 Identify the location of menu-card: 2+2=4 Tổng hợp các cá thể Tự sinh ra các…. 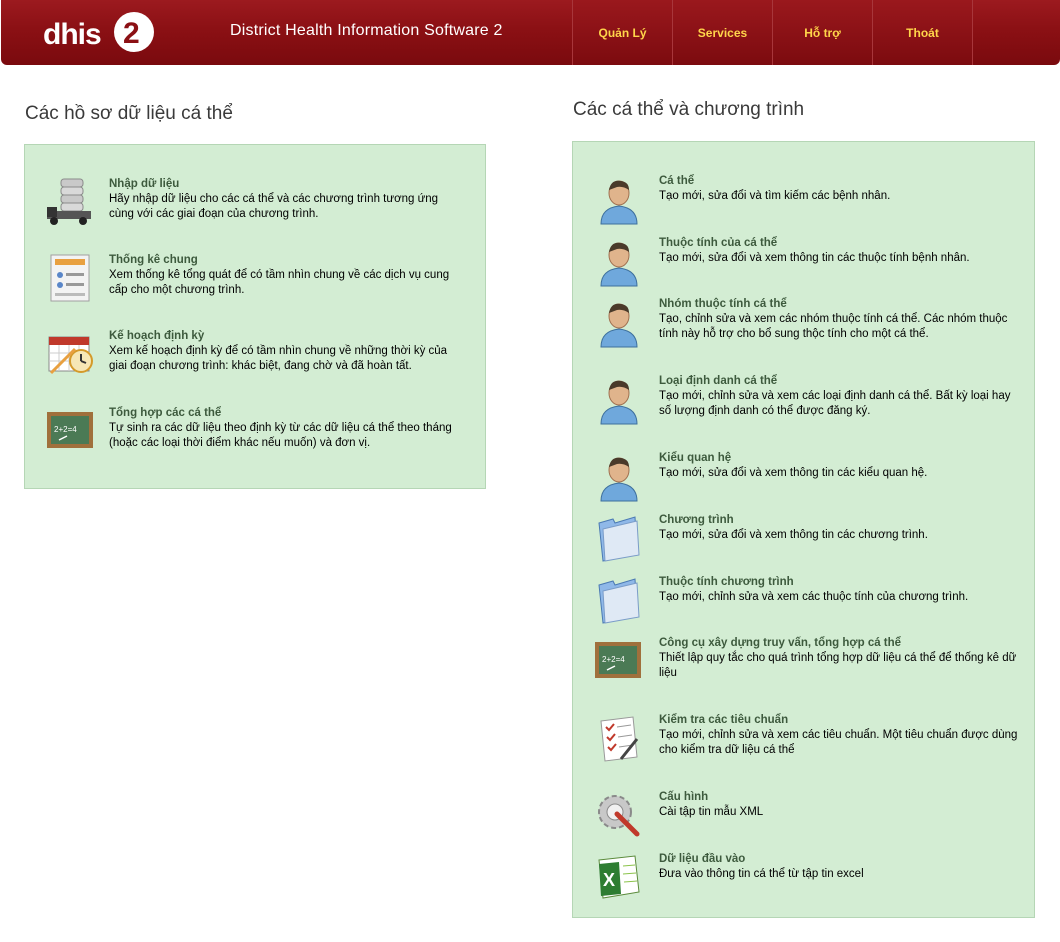
(255, 432).